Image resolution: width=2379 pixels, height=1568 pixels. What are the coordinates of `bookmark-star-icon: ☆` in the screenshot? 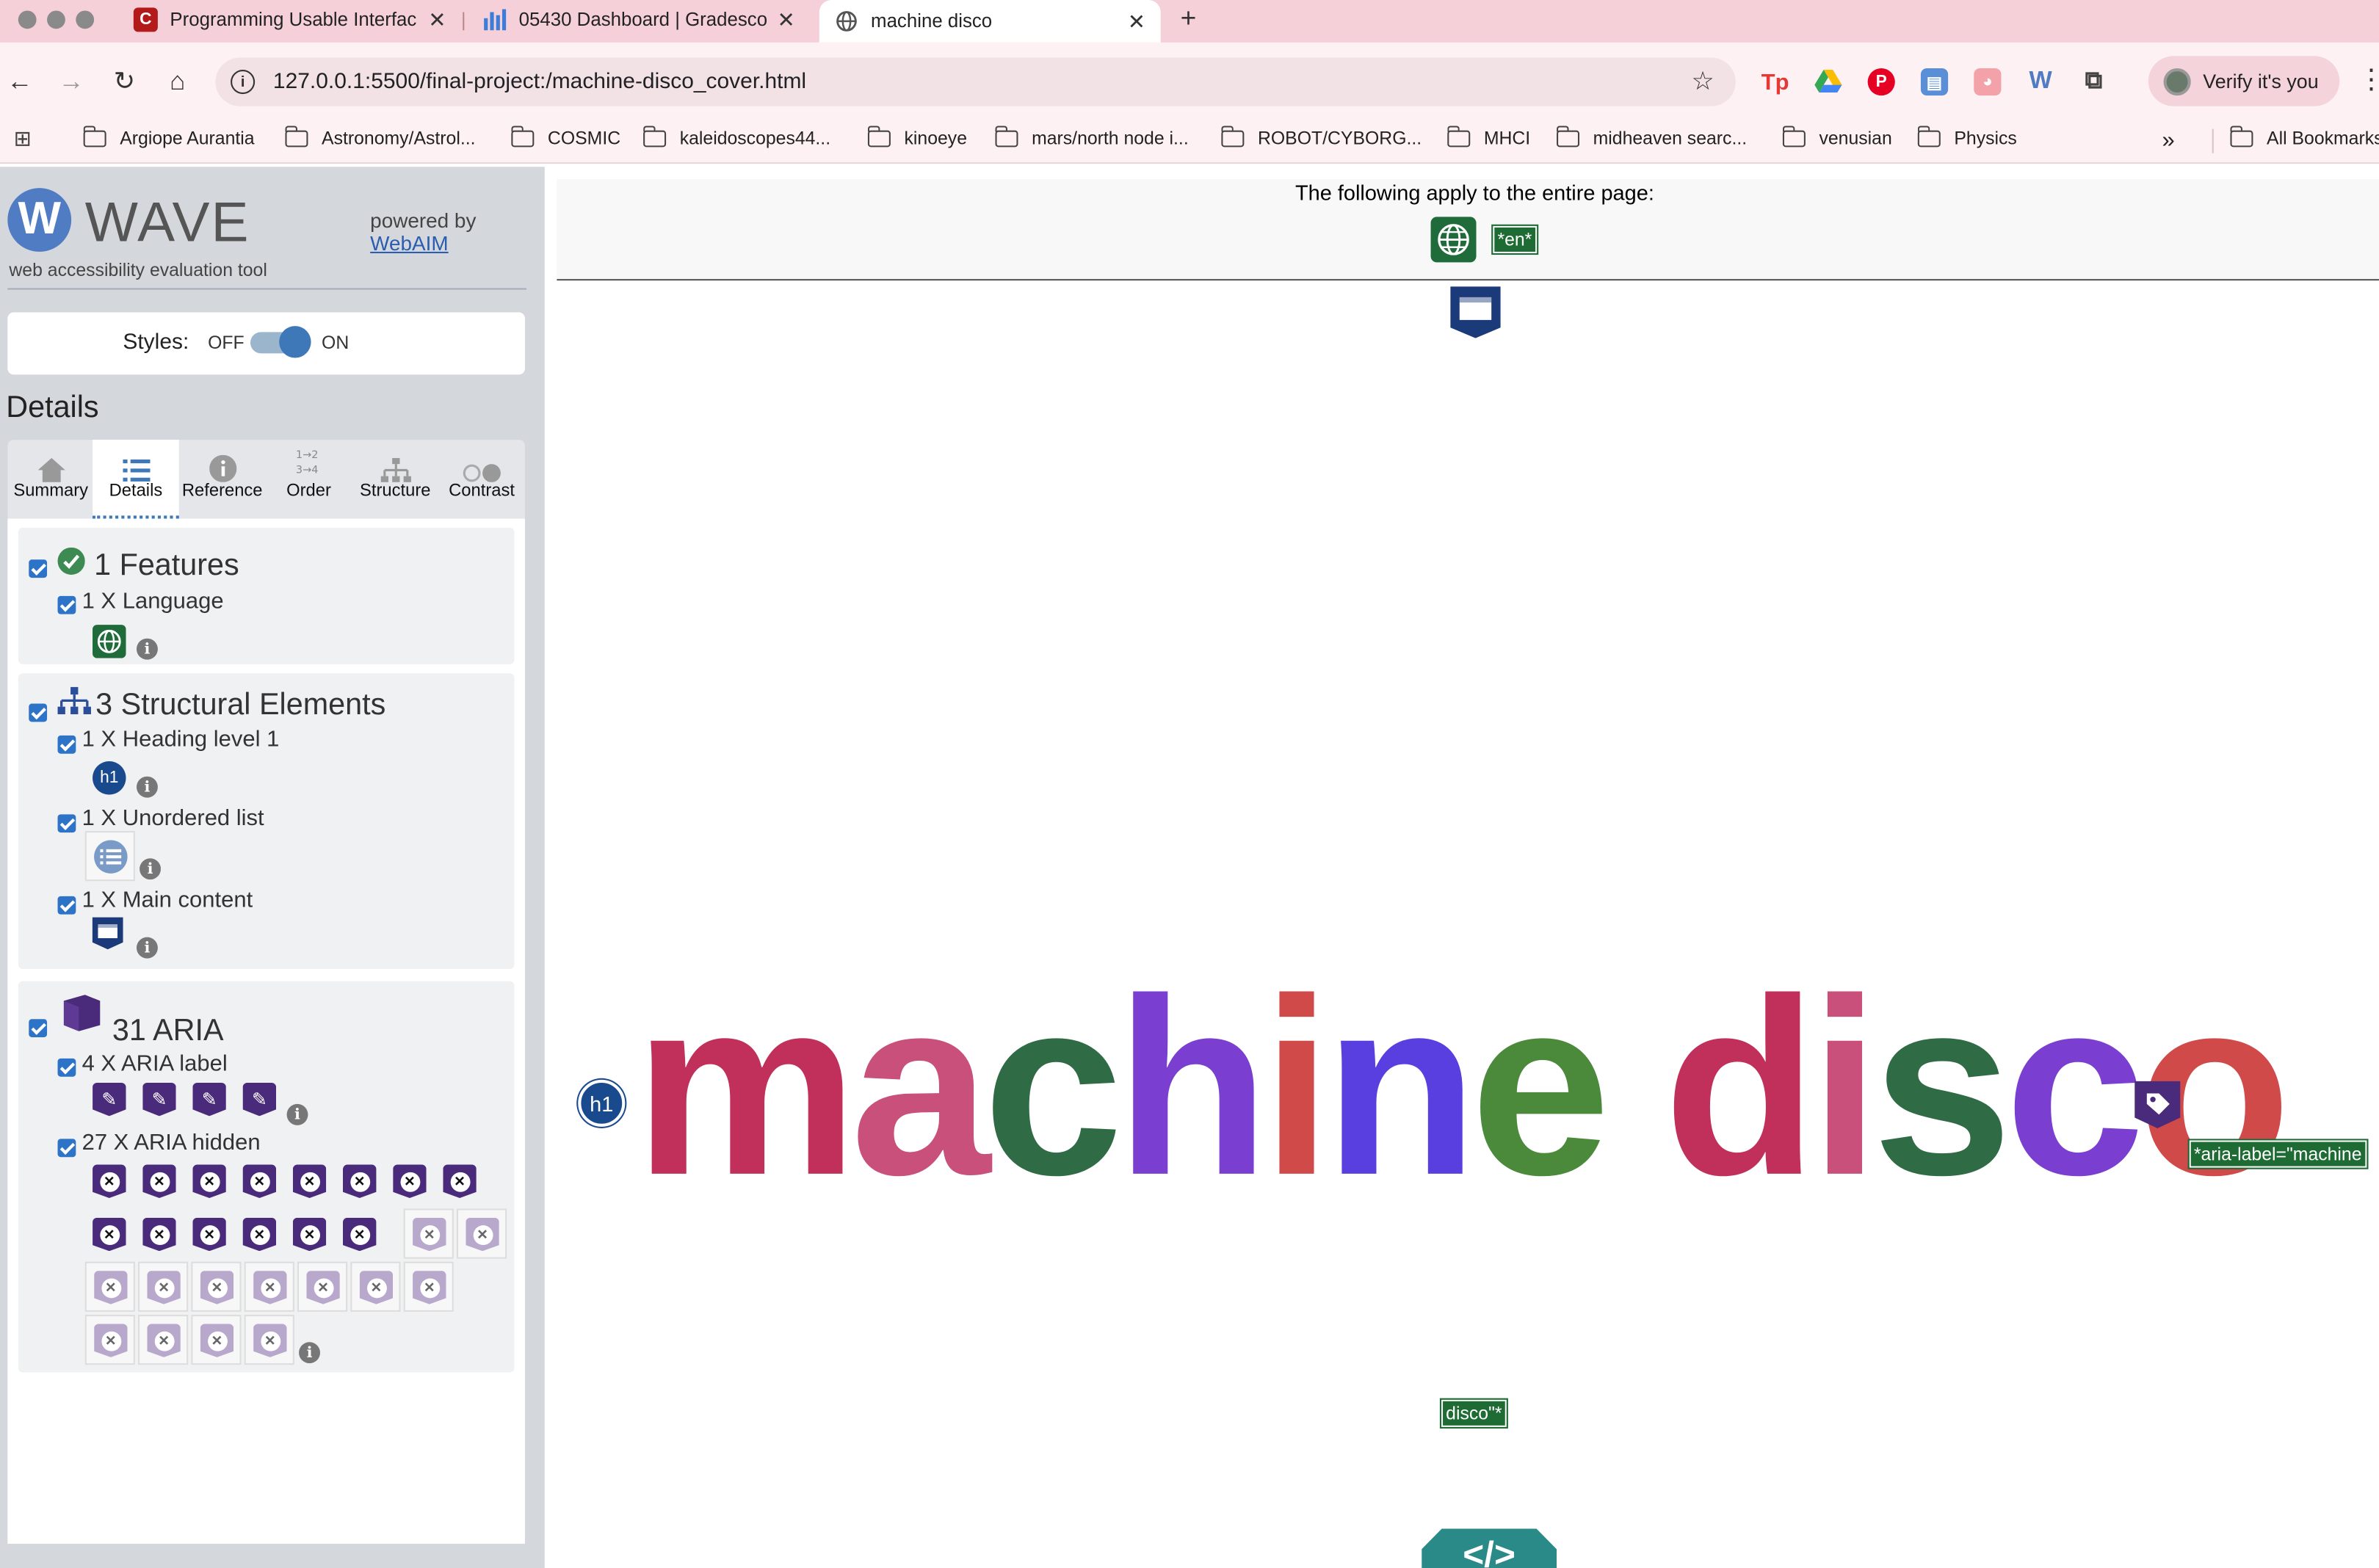 It's located at (1703, 82).